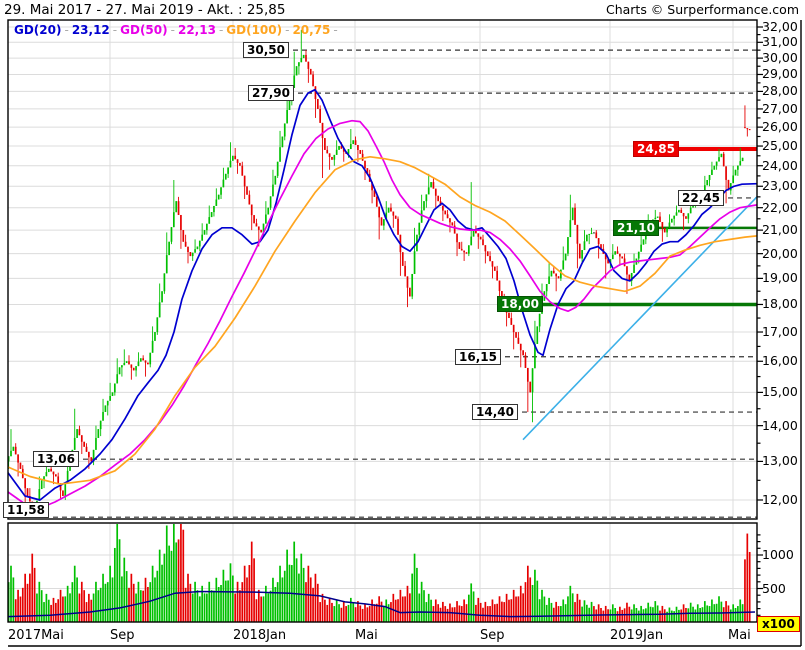 The image size is (805, 650). What do you see at coordinates (780, 146) in the screenshot?
I see `price-tick-label: 25,00` at bounding box center [780, 146].